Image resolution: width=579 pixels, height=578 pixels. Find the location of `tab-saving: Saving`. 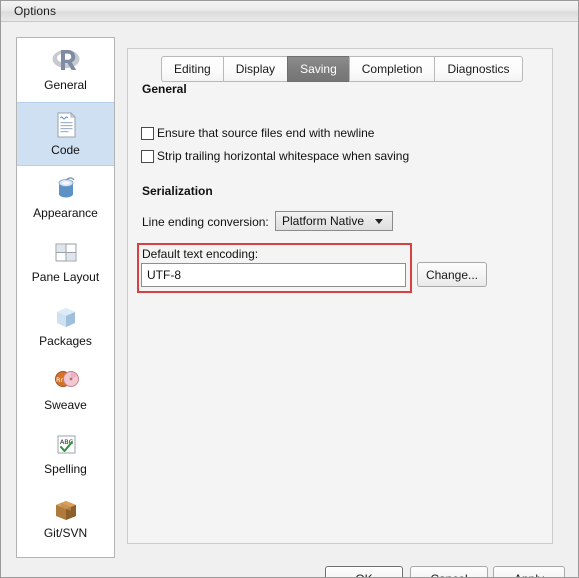

tab-saving: Saving is located at coordinates (318, 69).